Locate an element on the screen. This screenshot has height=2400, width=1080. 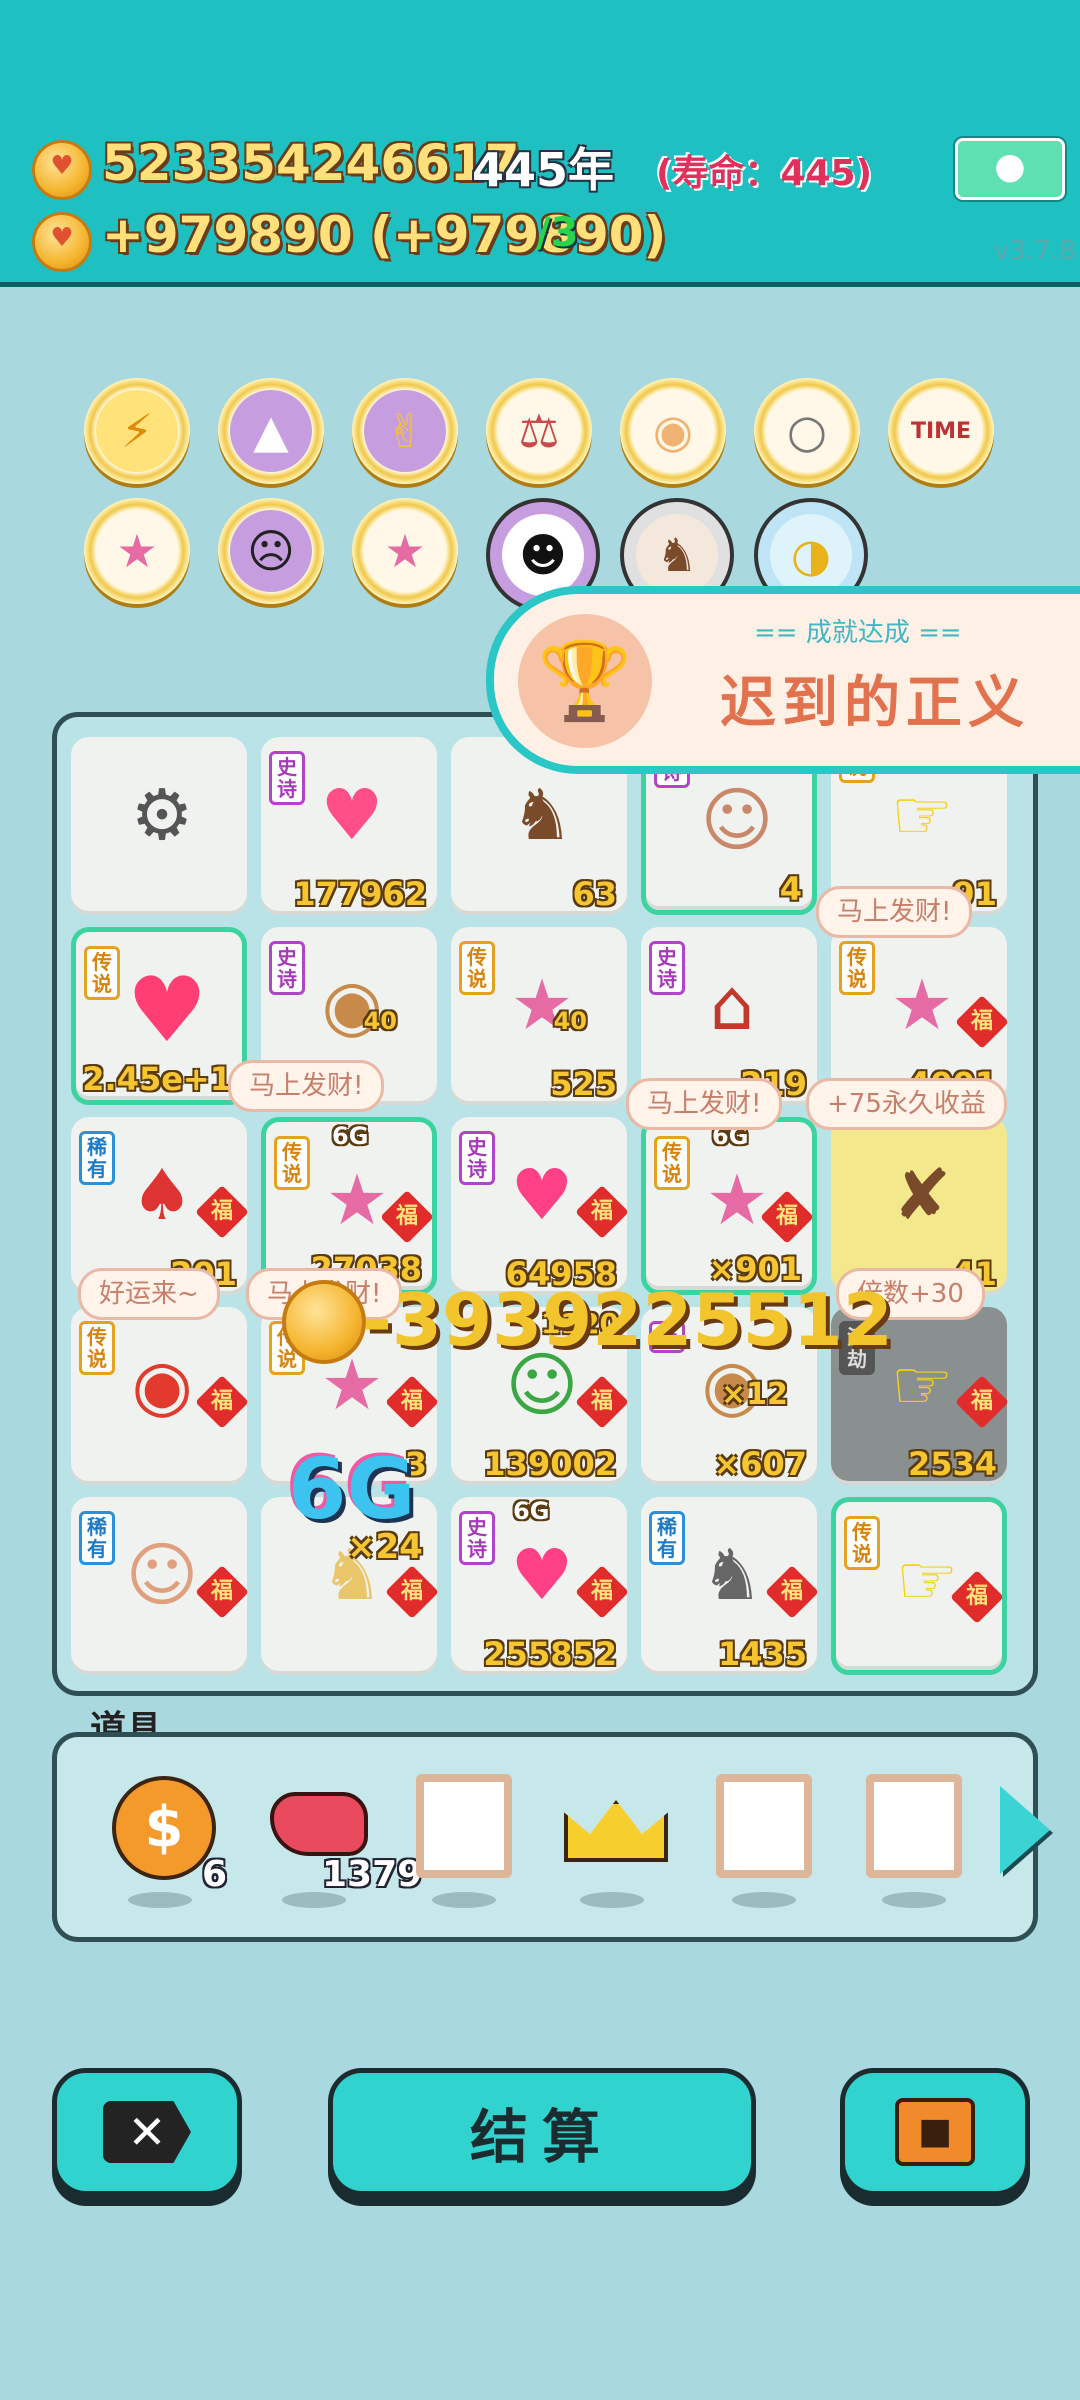
bald-man-icon: ☺ is located at coordinates (162, 1575).